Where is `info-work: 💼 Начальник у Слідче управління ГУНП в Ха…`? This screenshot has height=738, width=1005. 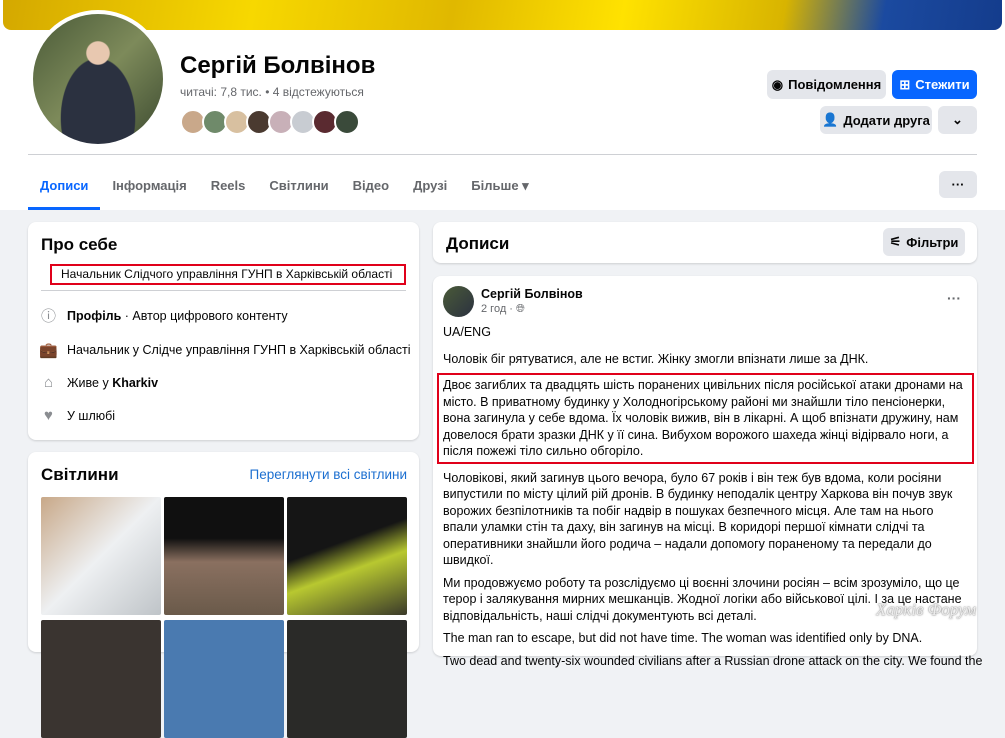 info-work: 💼 Начальник у Слідче управління ГУНП в Ха… is located at coordinates (225, 350).